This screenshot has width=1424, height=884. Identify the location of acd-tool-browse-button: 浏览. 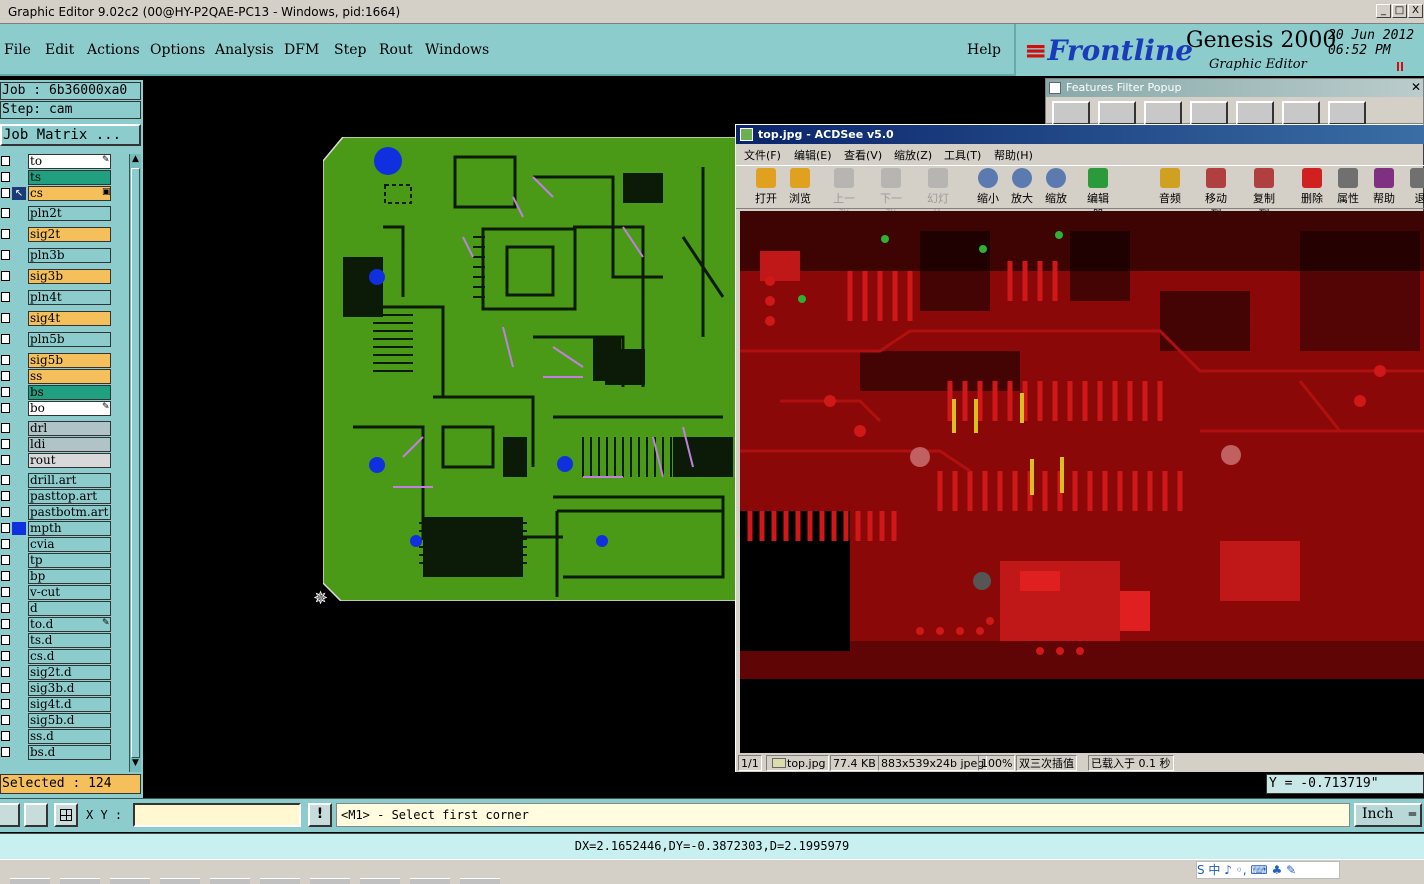
(800, 187).